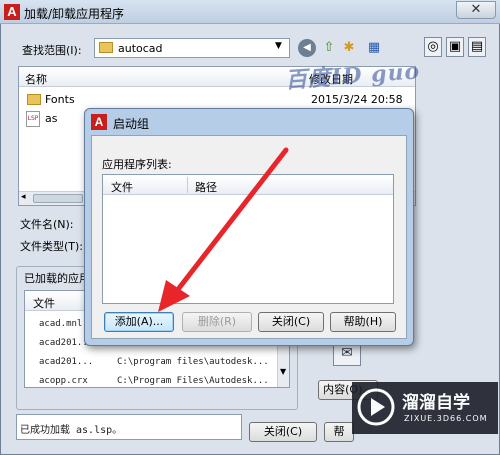 Image resolution: width=500 pixels, height=455 pixels. I want to click on play-icon, so click(376, 407).